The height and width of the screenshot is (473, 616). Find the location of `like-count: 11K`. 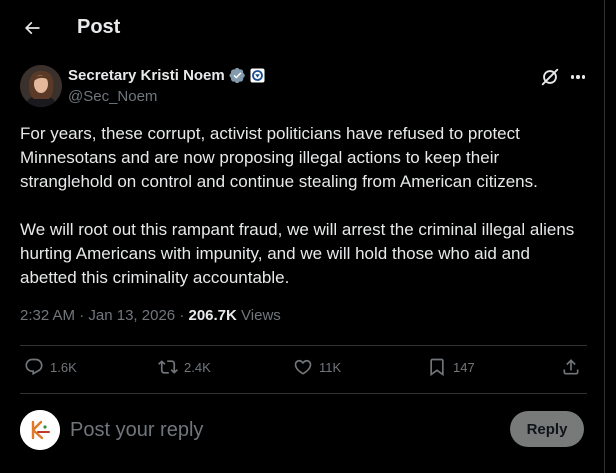

like-count: 11K is located at coordinates (330, 367).